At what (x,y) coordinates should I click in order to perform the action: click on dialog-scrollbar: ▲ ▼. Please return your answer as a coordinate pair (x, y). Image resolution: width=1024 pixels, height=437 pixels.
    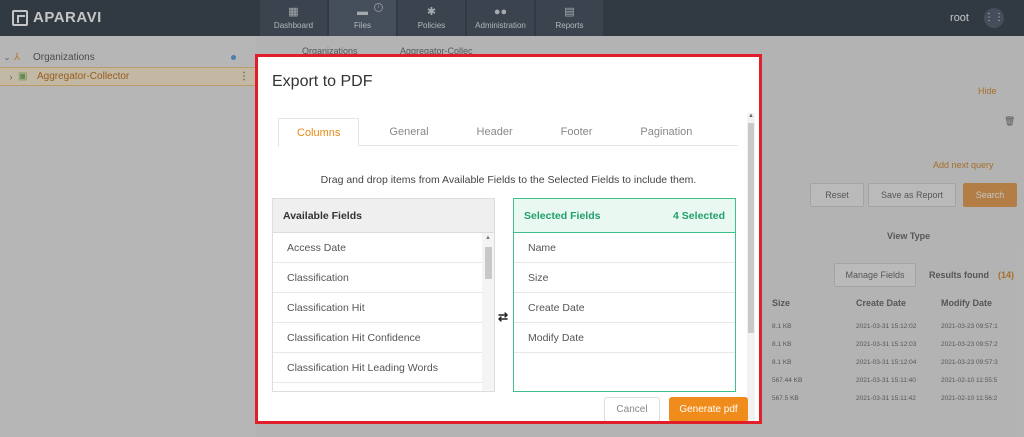
    Looking at the image, I should click on (751, 267).